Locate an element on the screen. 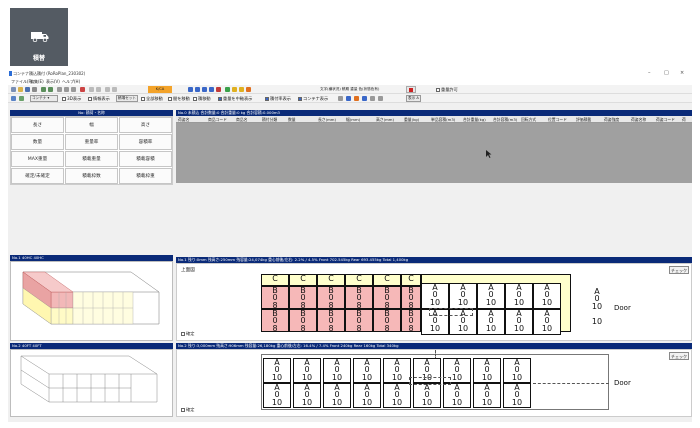  app-tile: 積替 is located at coordinates (39, 37).